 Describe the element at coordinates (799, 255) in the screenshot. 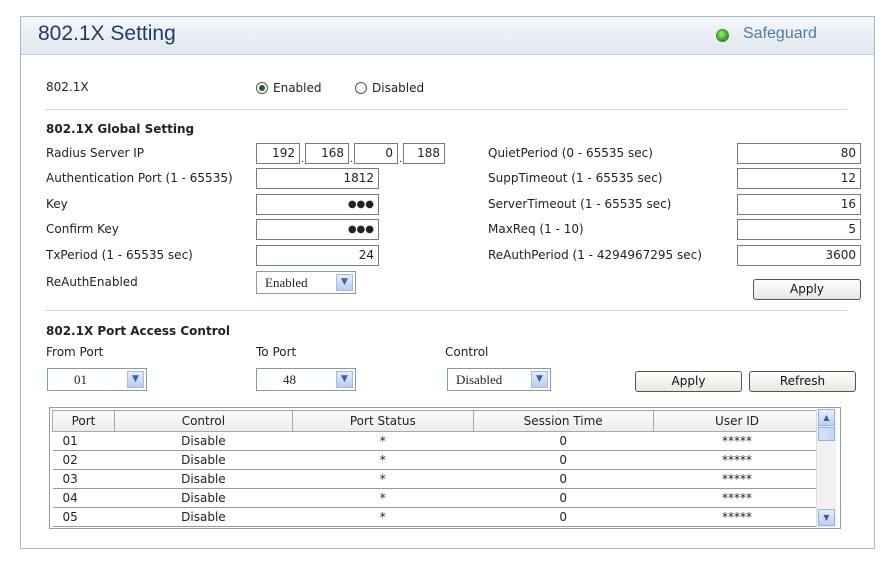

I see `reauth-period-input: 3600` at that location.